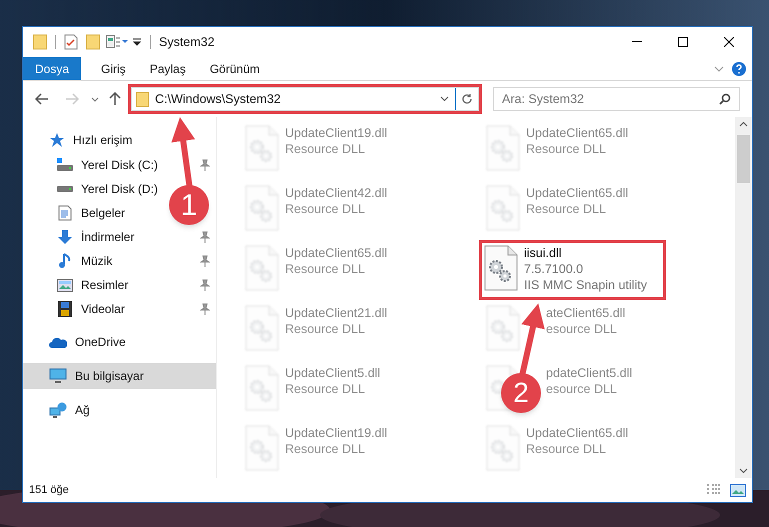 Image resolution: width=769 pixels, height=527 pixels. What do you see at coordinates (305, 99) in the screenshot?
I see `address-field: C:\Windows\System32` at bounding box center [305, 99].